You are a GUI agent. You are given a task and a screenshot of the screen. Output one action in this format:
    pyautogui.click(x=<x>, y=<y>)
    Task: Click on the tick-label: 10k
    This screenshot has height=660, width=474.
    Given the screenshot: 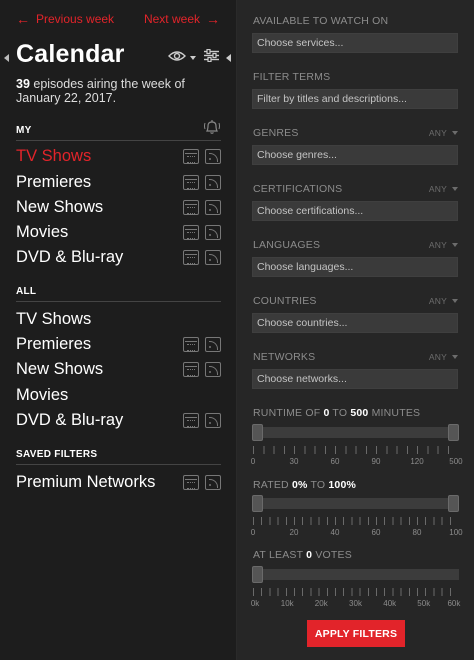 What is the action you would take?
    pyautogui.click(x=287, y=603)
    